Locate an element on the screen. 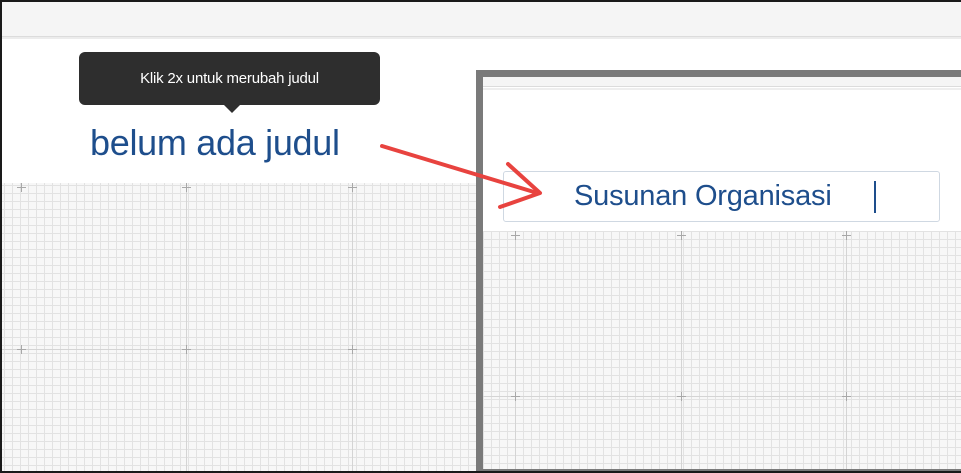 Image resolution: width=961 pixels, height=473 pixels. inset-toolbar-divider is located at coordinates (722, 89).